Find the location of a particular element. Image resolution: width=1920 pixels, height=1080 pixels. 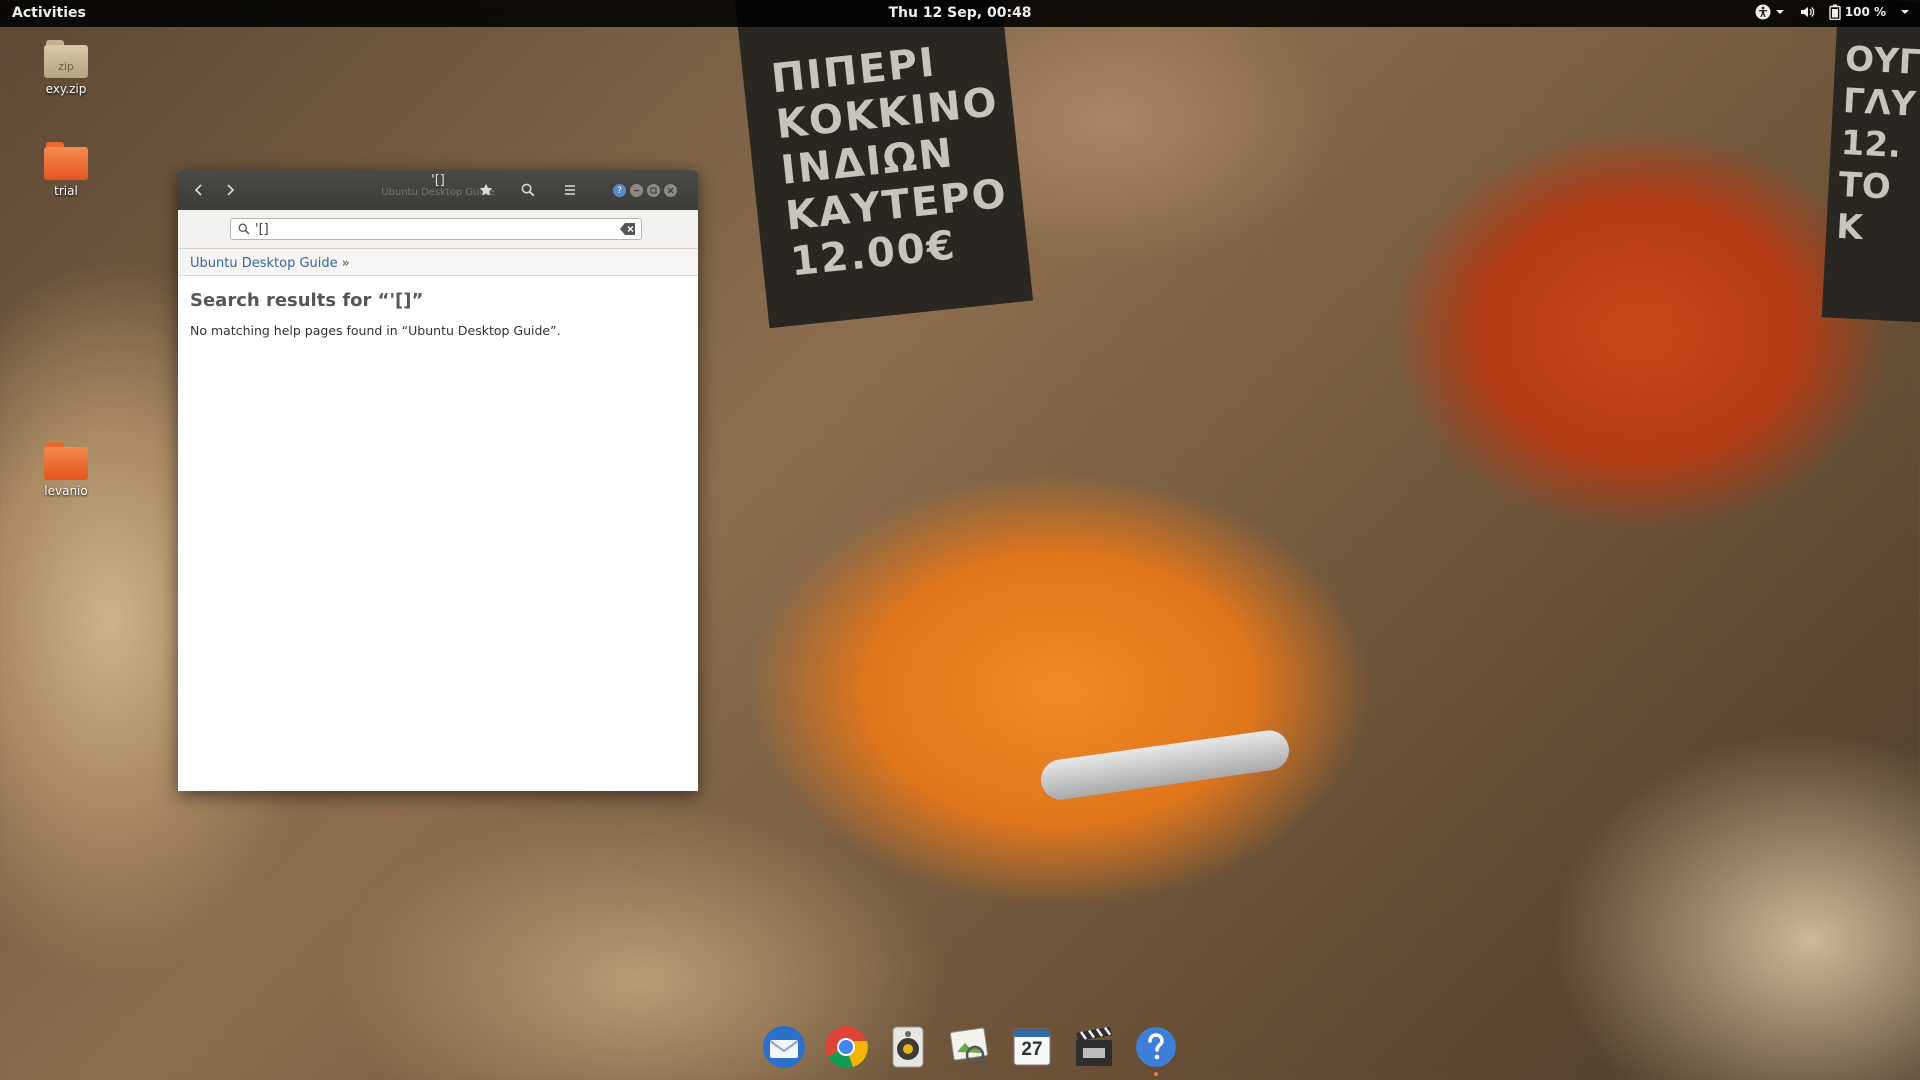

dock-item-help is located at coordinates (1156, 1049).